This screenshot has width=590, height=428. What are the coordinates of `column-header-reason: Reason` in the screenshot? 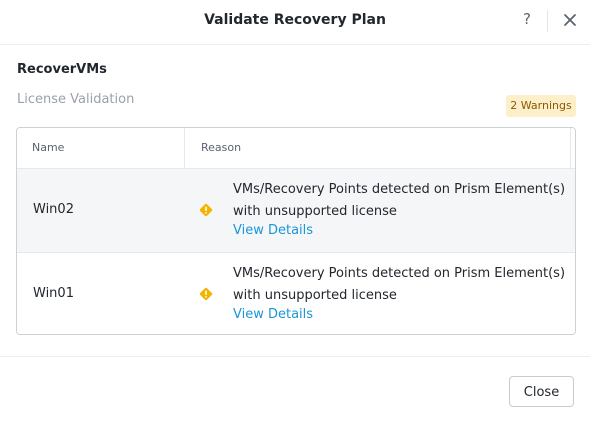 It's located at (221, 147).